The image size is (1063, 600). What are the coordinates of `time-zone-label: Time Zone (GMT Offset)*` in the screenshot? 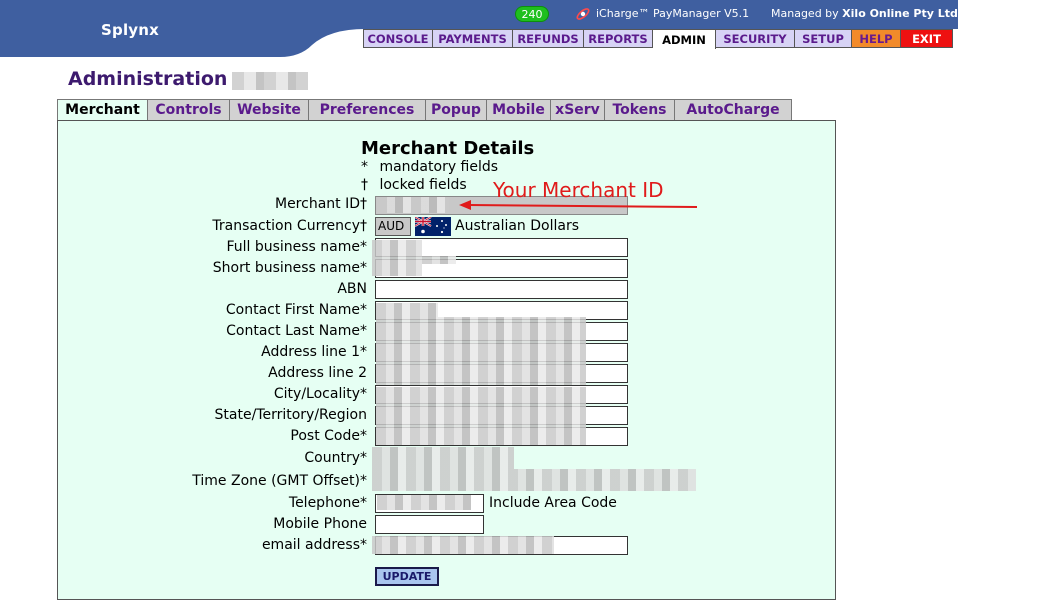 It's located at (279, 481).